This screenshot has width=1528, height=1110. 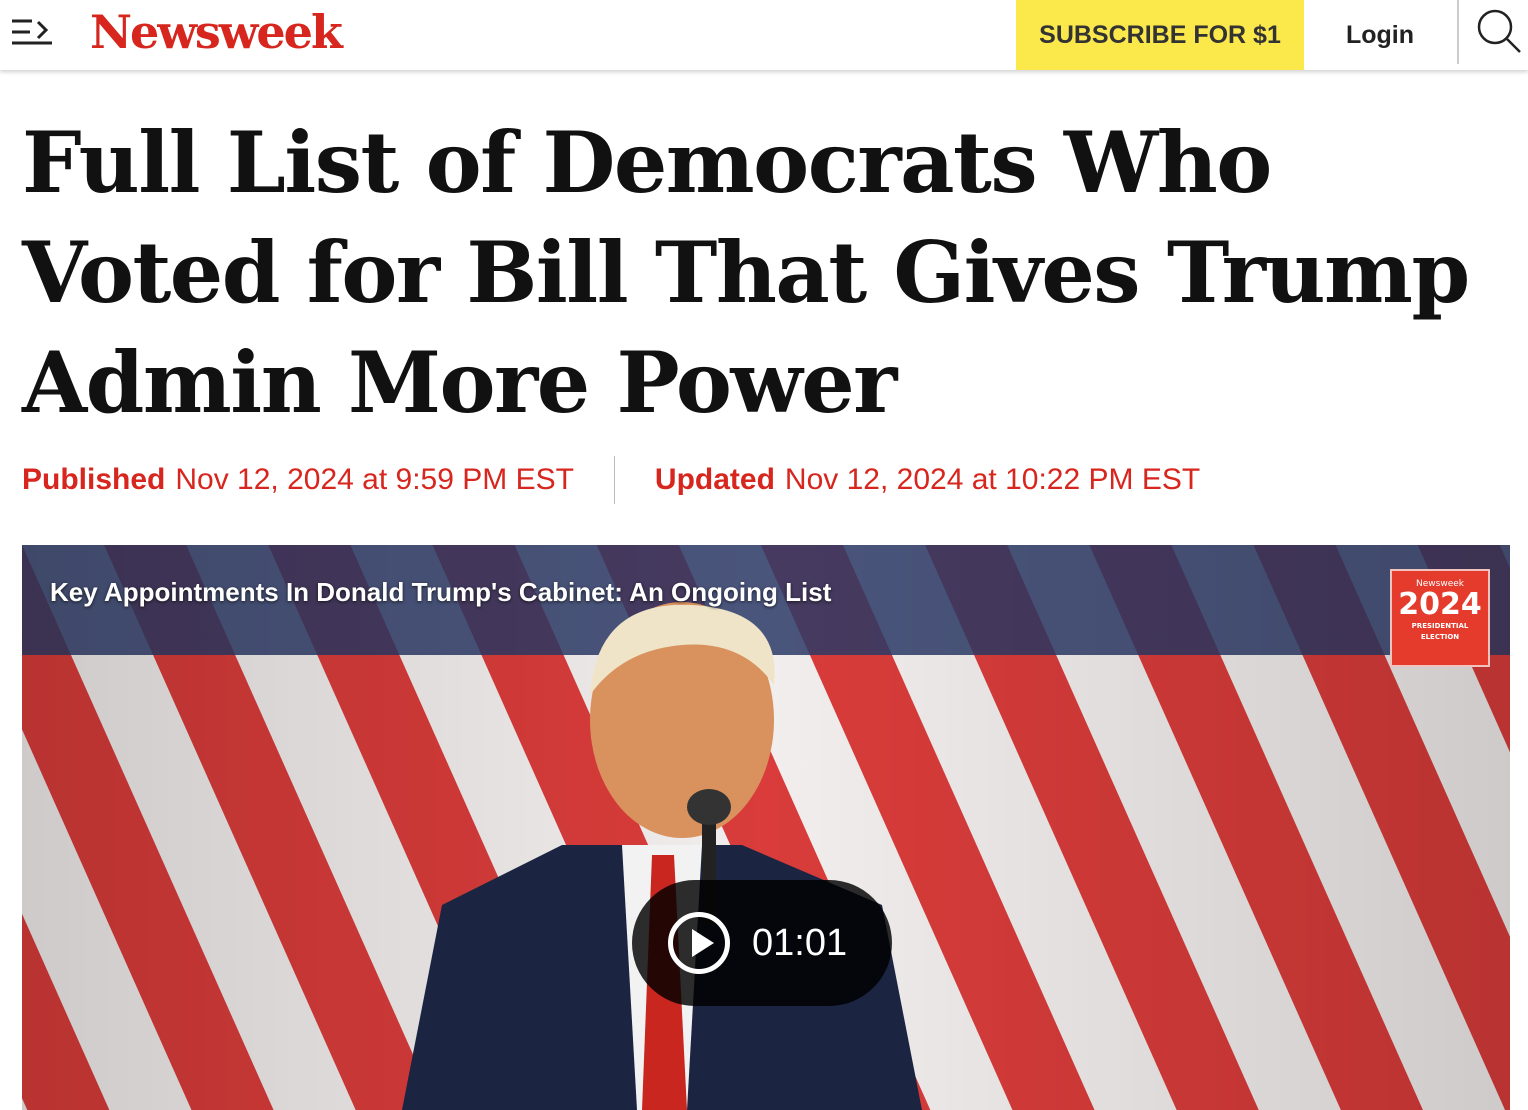 What do you see at coordinates (800, 942) in the screenshot?
I see `video-duration: 01:01` at bounding box center [800, 942].